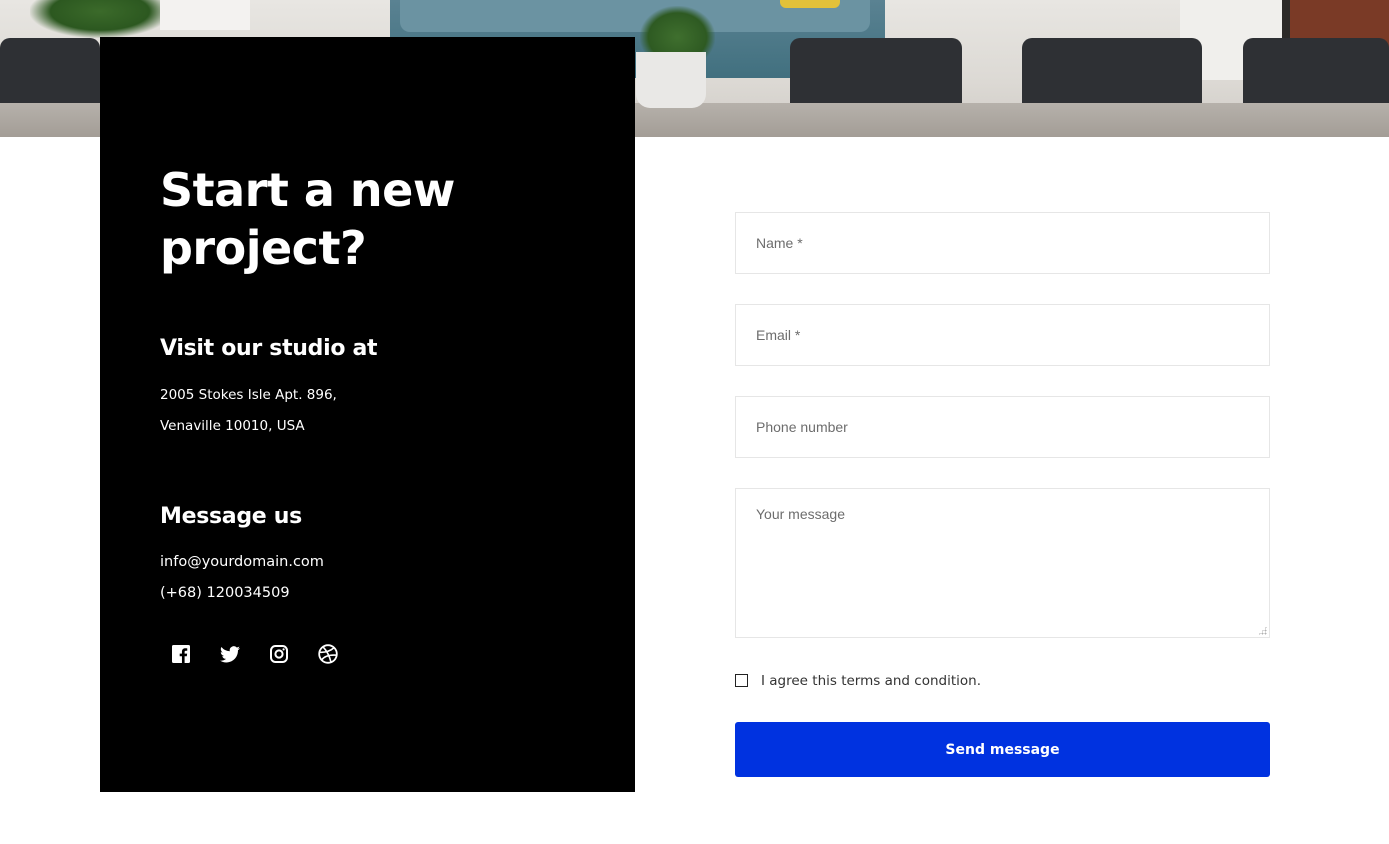 Image resolution: width=1389 pixels, height=844 pixels. Describe the element at coordinates (741, 680) in the screenshot. I see `terms-checkbox` at that location.